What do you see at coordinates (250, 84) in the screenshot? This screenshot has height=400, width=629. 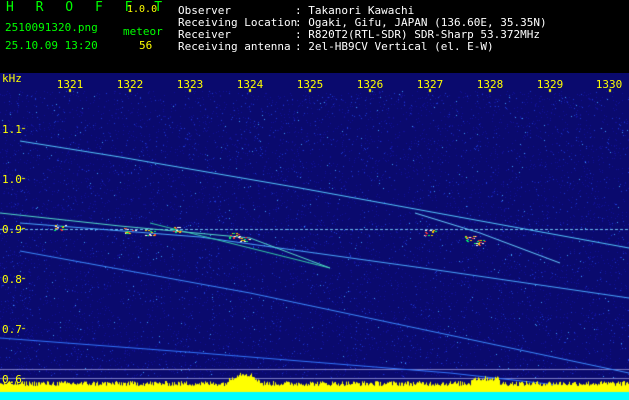 I see `x-tick-1324: 1324` at bounding box center [250, 84].